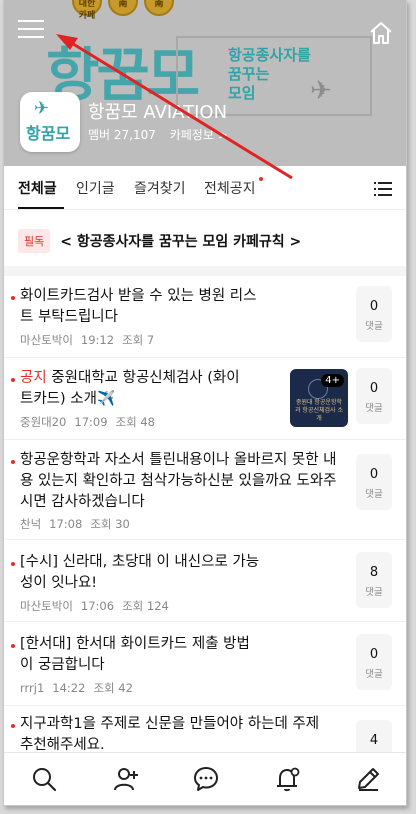 This screenshot has width=416, height=814. What do you see at coordinates (374, 580) in the screenshot?
I see `comment-count-box: 8 댓글` at bounding box center [374, 580].